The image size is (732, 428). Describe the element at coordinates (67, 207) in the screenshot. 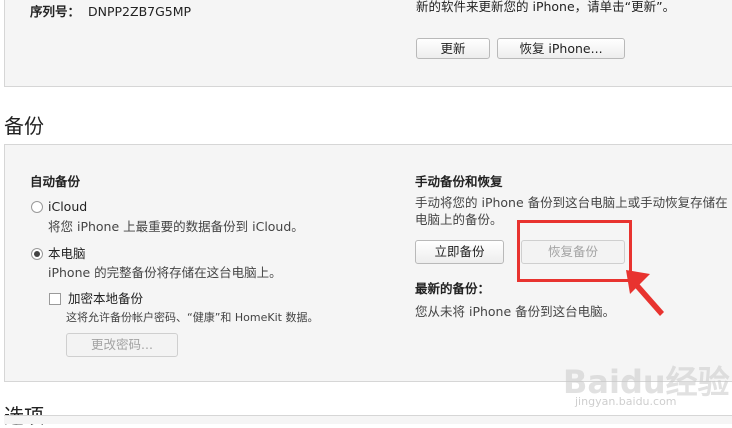

I see `icloud-label: iCloud` at that location.